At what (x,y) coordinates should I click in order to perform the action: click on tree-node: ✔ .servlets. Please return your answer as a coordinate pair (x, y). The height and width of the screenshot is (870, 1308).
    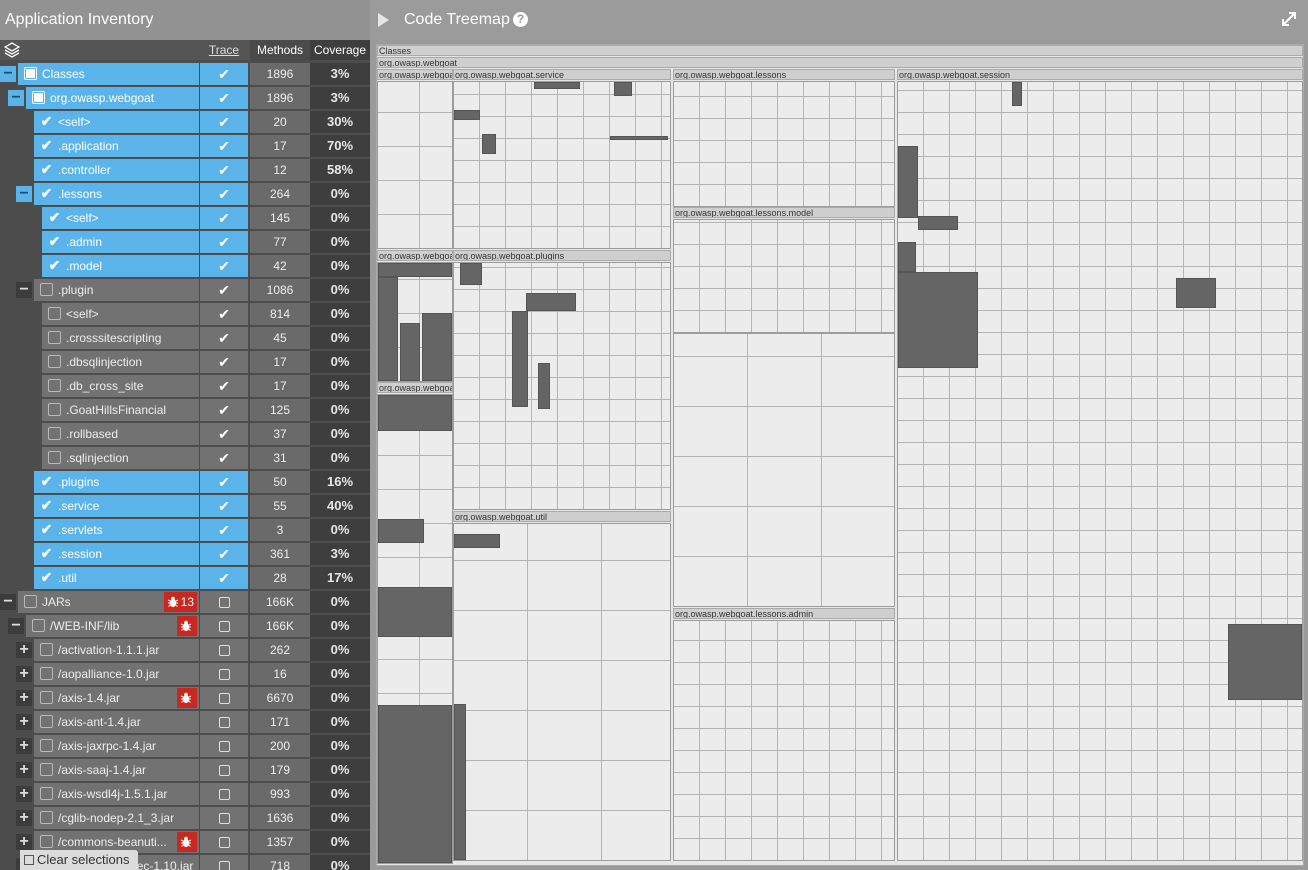
    Looking at the image, I should click on (116, 530).